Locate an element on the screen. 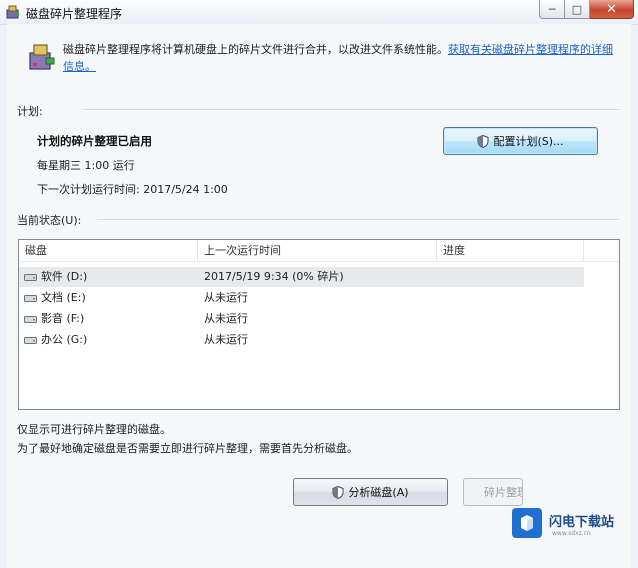 Image resolution: width=638 pixels, height=568 pixels. disk-row-f: 影音 (F:) 从未运行 is located at coordinates (301, 319).